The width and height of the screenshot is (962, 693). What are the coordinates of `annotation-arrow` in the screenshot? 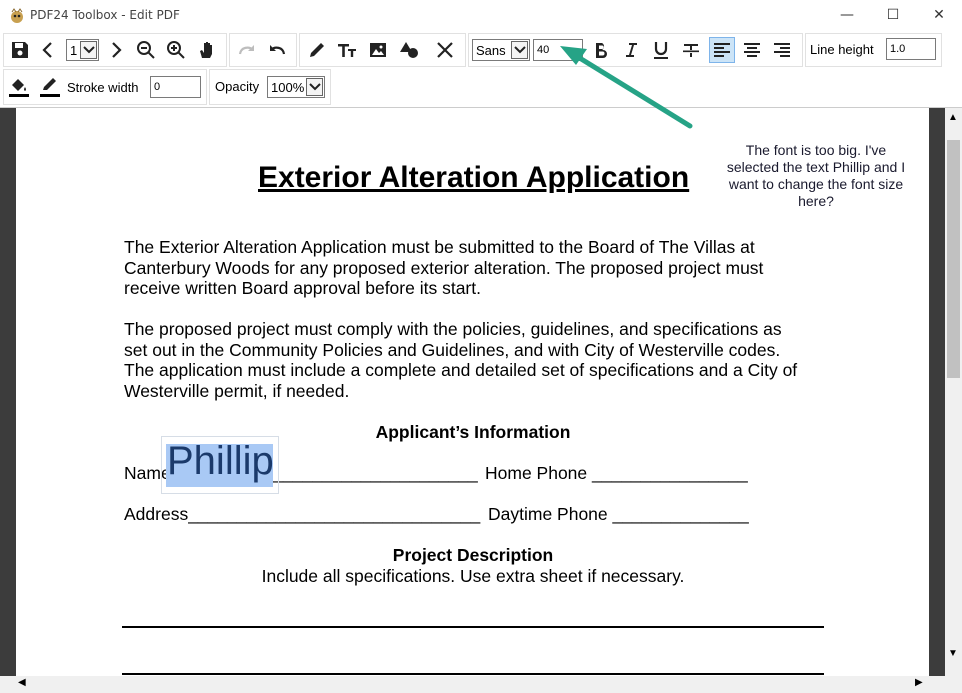 It's located at (626, 87).